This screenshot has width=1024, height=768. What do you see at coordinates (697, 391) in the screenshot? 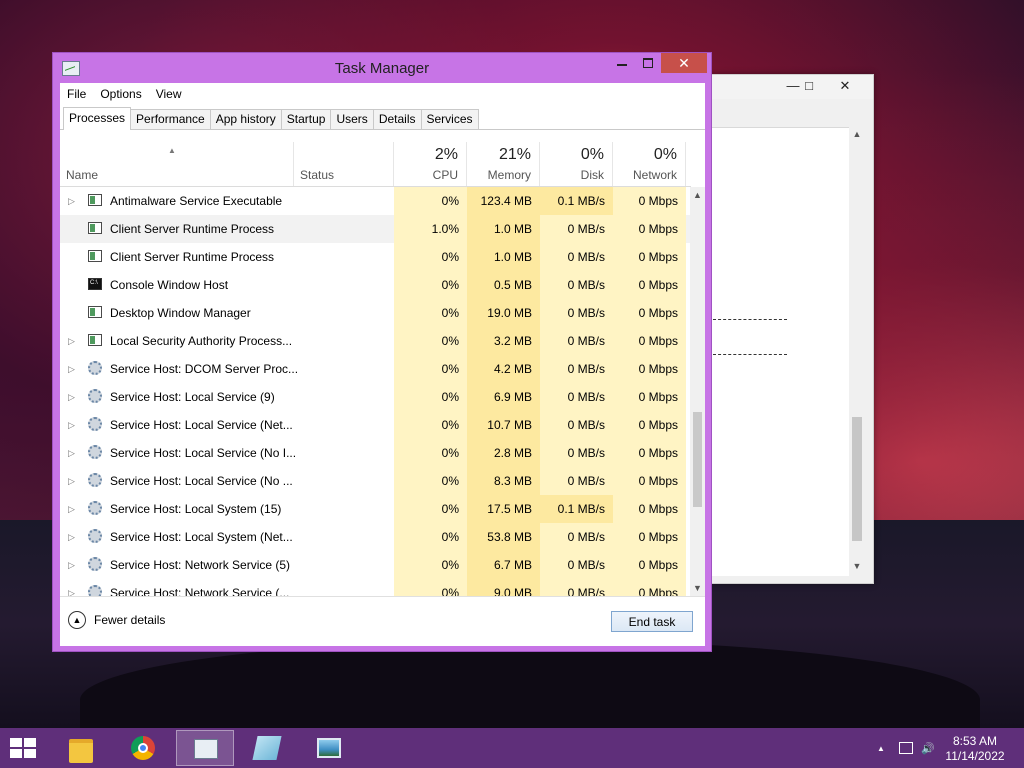
I see `process-list-scrollbar: ▲ ▼` at bounding box center [697, 391].